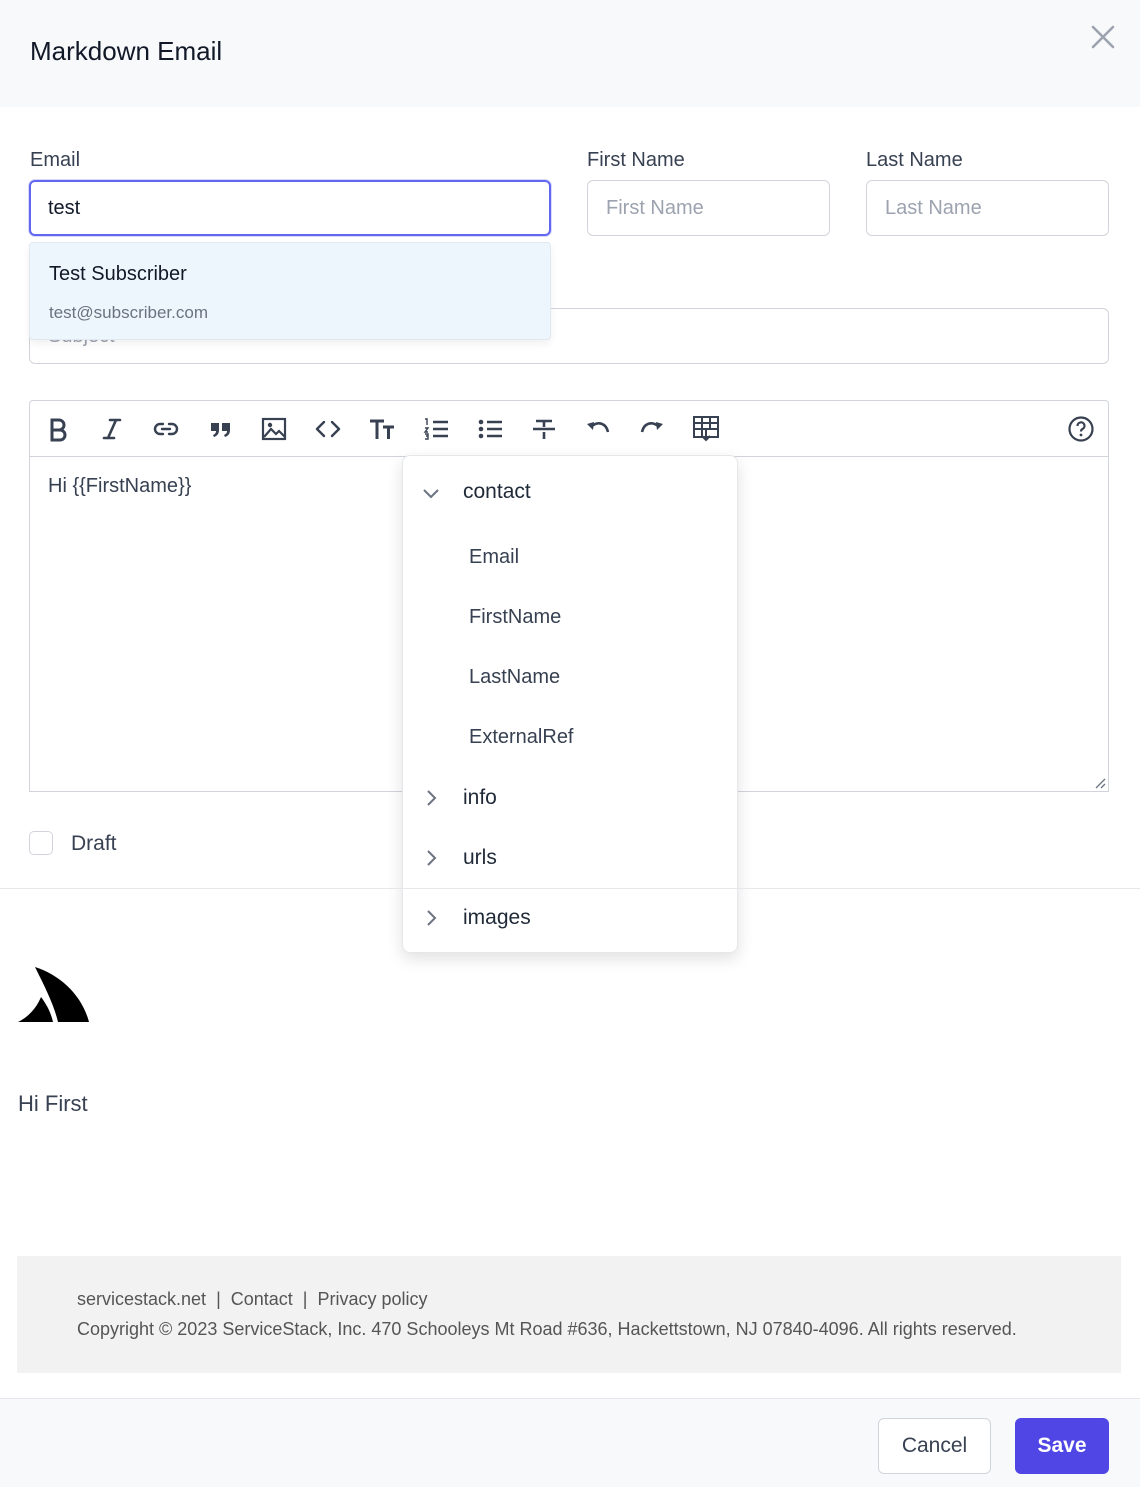  What do you see at coordinates (514, 677) in the screenshot?
I see `dropdown-item-lastname: LastName` at bounding box center [514, 677].